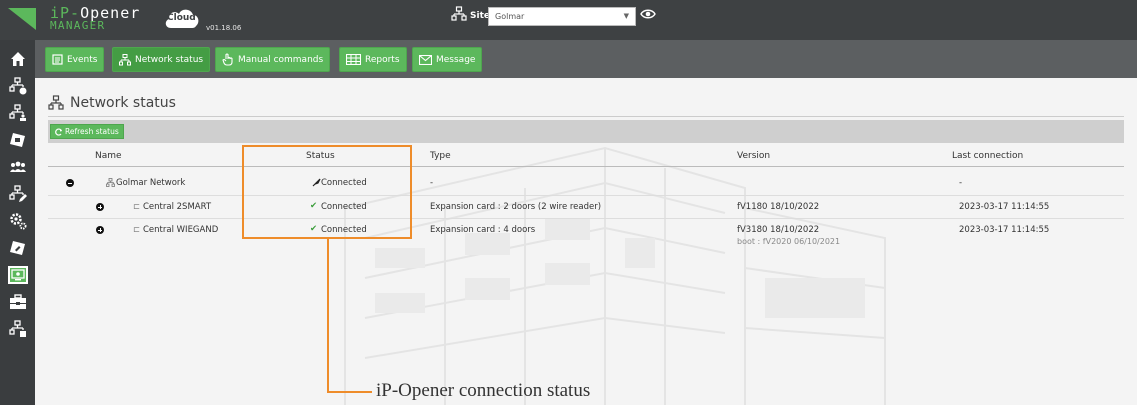 This screenshot has width=1137, height=405. Describe the element at coordinates (480, 16) in the screenshot. I see `site-label: Site` at that location.